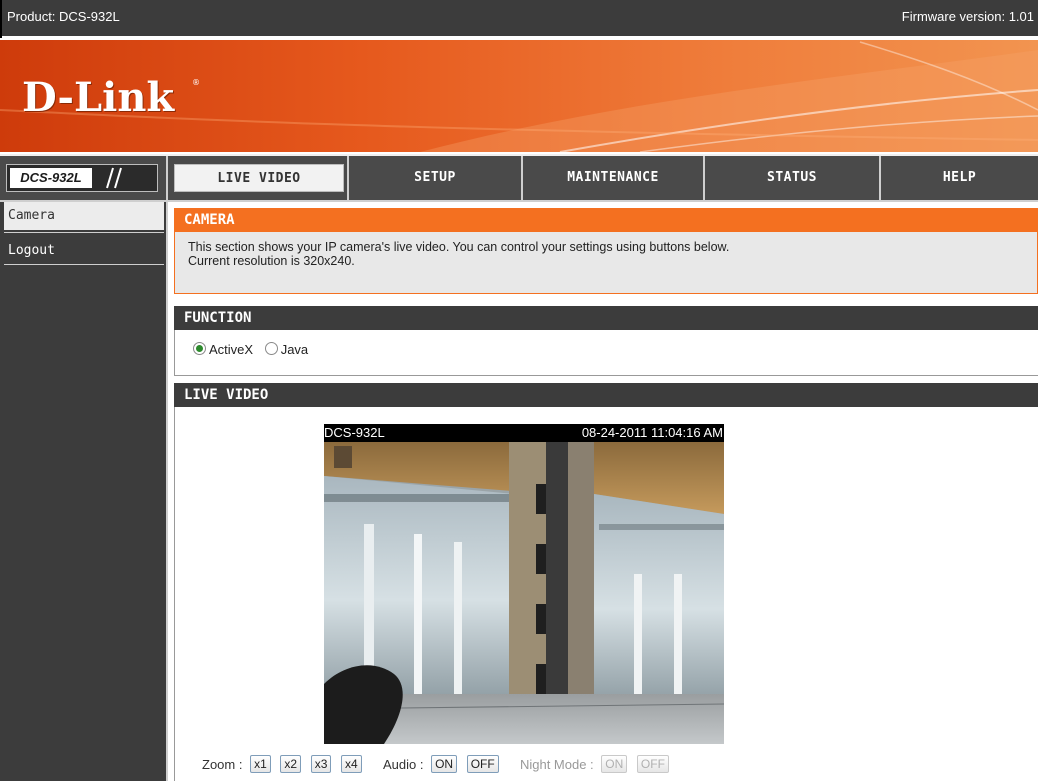 This screenshot has width=1038, height=781. What do you see at coordinates (271, 348) in the screenshot?
I see `java-radio` at bounding box center [271, 348].